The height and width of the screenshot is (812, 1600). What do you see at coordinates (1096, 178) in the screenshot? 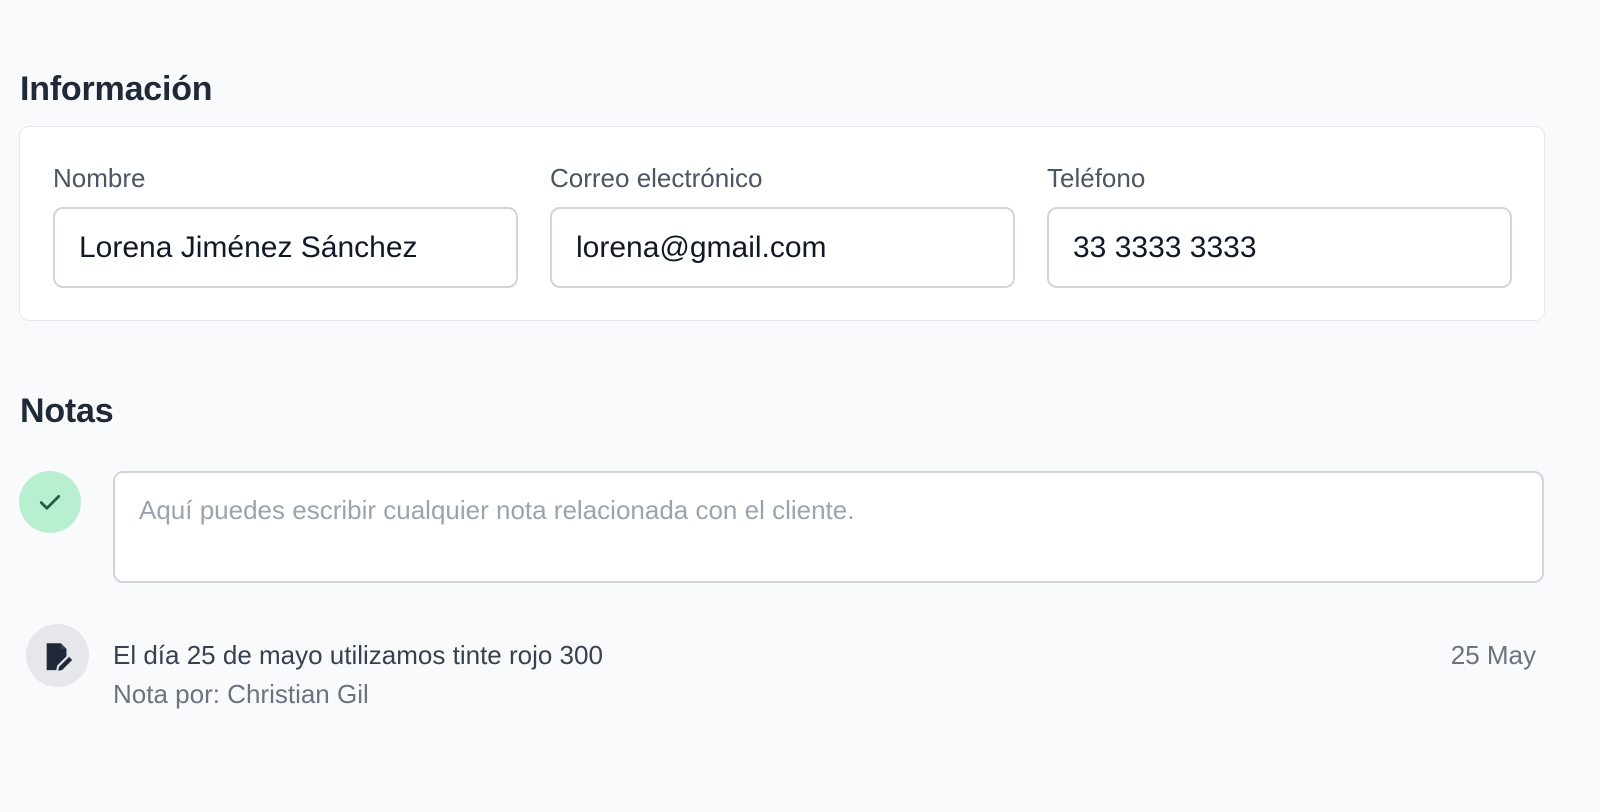
I see `phone-label: Teléfono` at bounding box center [1096, 178].